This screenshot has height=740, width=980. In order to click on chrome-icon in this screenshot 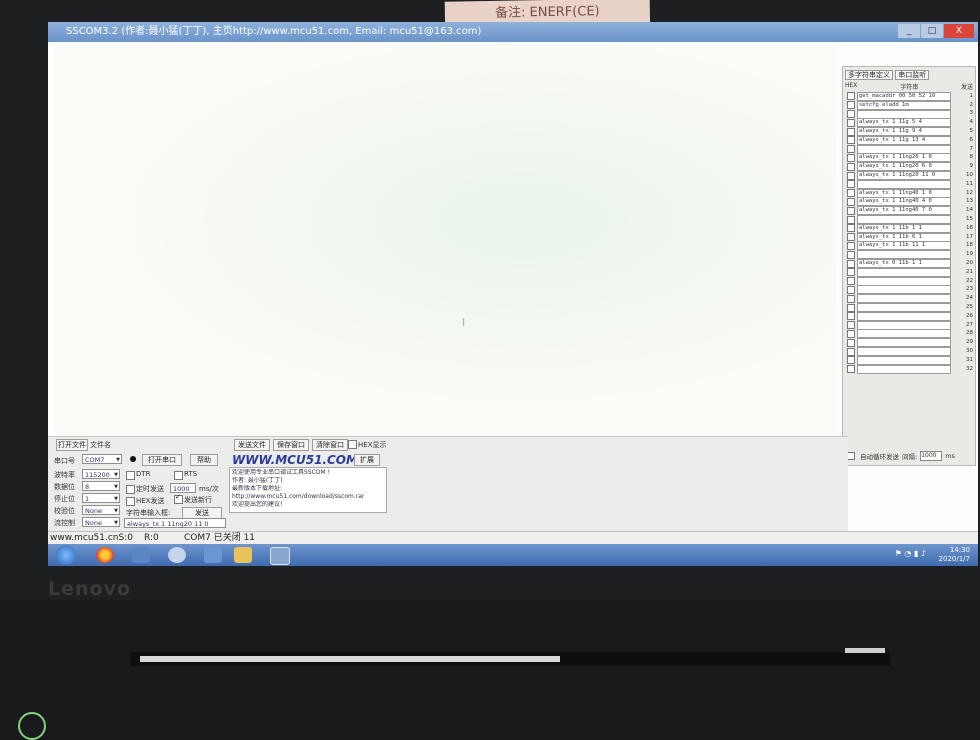, I will do `click(105, 555)`.